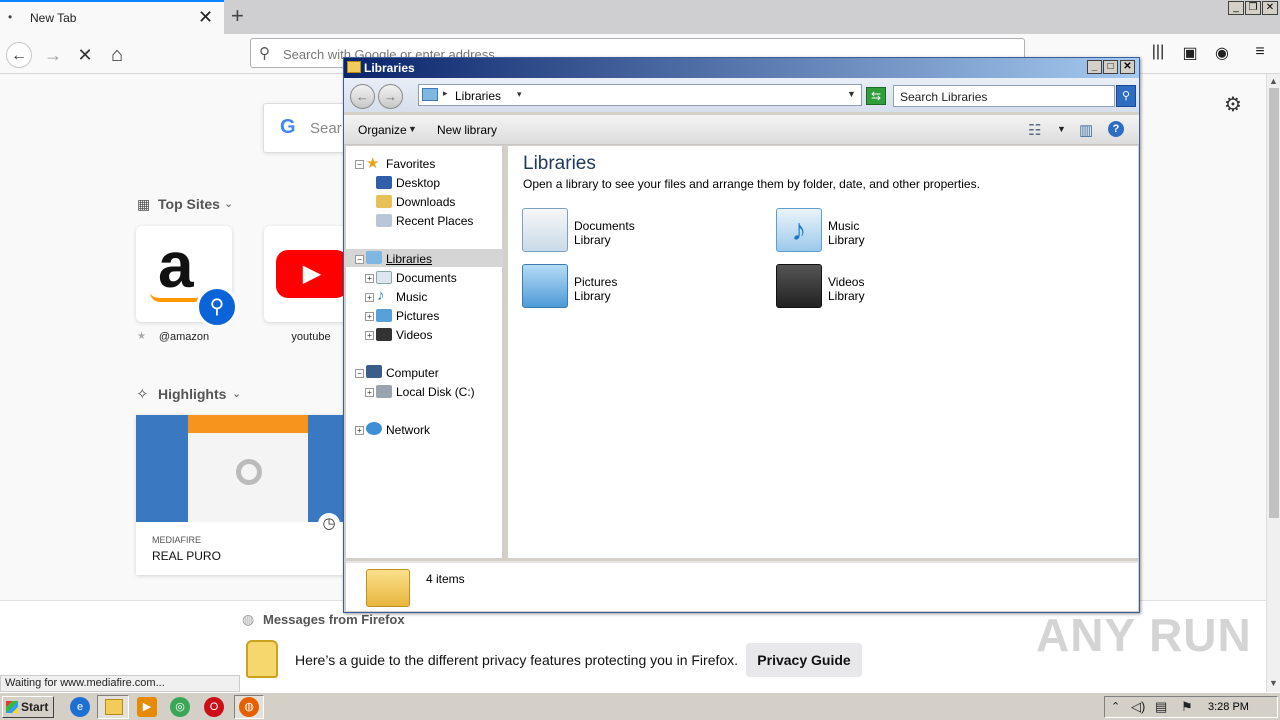 This screenshot has width=1280, height=720. Describe the element at coordinates (1228, 707) in the screenshot. I see `clock: 3:28 PM` at that location.